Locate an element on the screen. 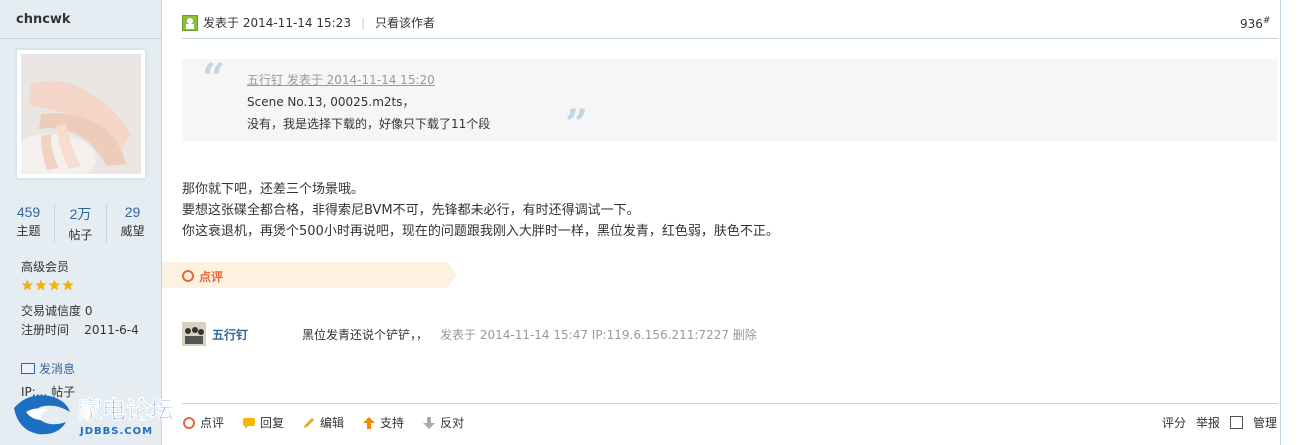 The image size is (1298, 445). rate-comment-button: 点评 is located at coordinates (203, 422).